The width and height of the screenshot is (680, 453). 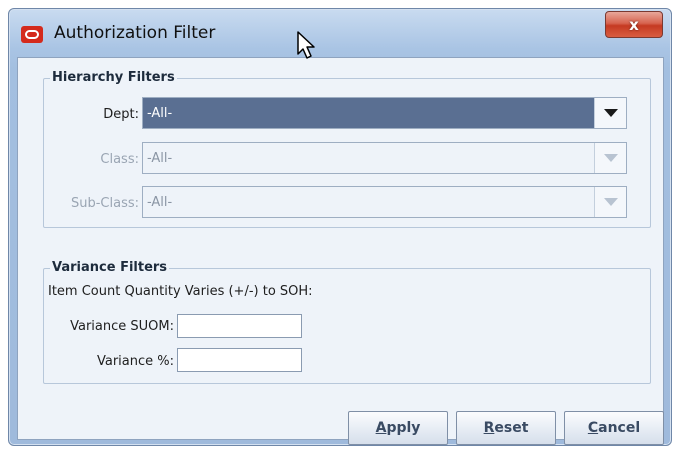 What do you see at coordinates (135, 33) in the screenshot?
I see `window-title: Authorization Filter` at bounding box center [135, 33].